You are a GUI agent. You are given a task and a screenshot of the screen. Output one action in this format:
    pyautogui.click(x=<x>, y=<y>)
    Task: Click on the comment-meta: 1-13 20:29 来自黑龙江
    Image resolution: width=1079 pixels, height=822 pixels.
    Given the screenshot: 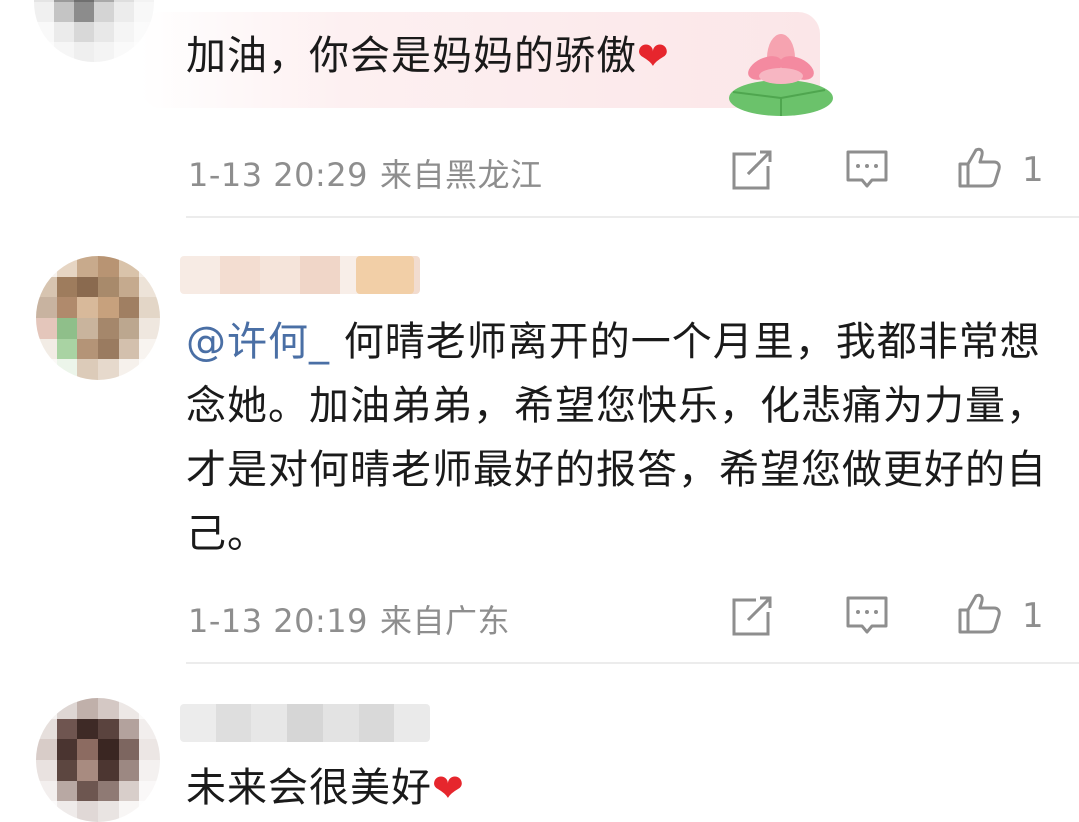 What is the action you would take?
    pyautogui.click(x=365, y=173)
    